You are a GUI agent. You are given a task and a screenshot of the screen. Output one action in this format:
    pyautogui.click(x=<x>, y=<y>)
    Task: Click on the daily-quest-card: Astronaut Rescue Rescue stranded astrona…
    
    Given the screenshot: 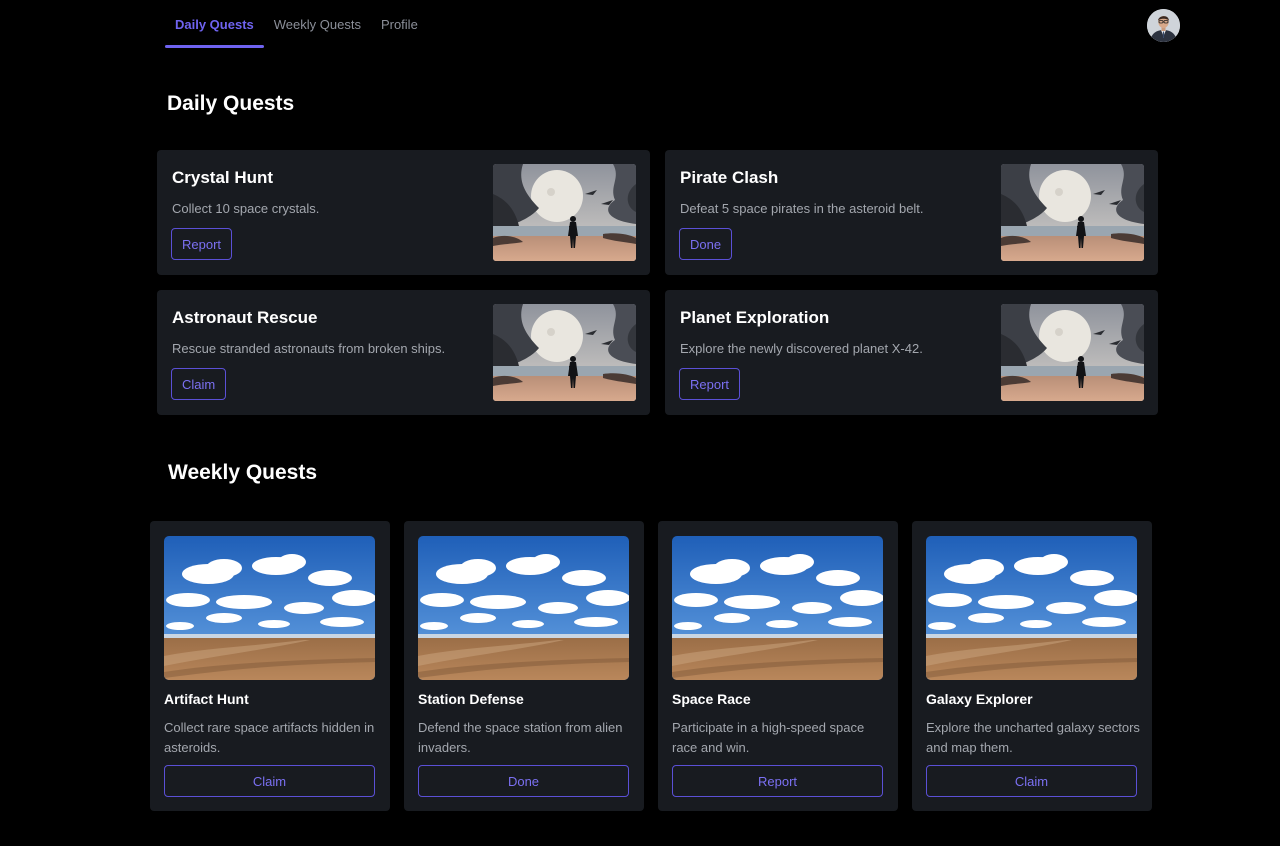 What is the action you would take?
    pyautogui.click(x=403, y=352)
    